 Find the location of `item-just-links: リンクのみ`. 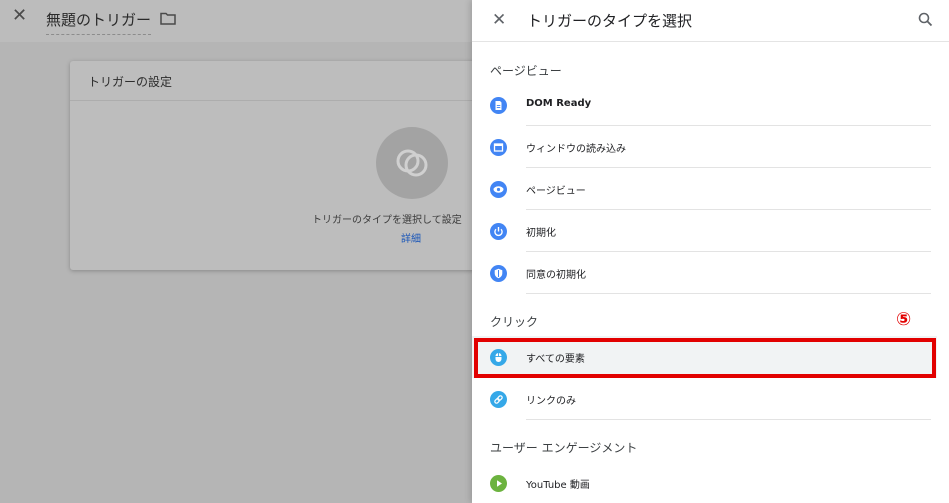

item-just-links: リンクのみ is located at coordinates (704, 399).